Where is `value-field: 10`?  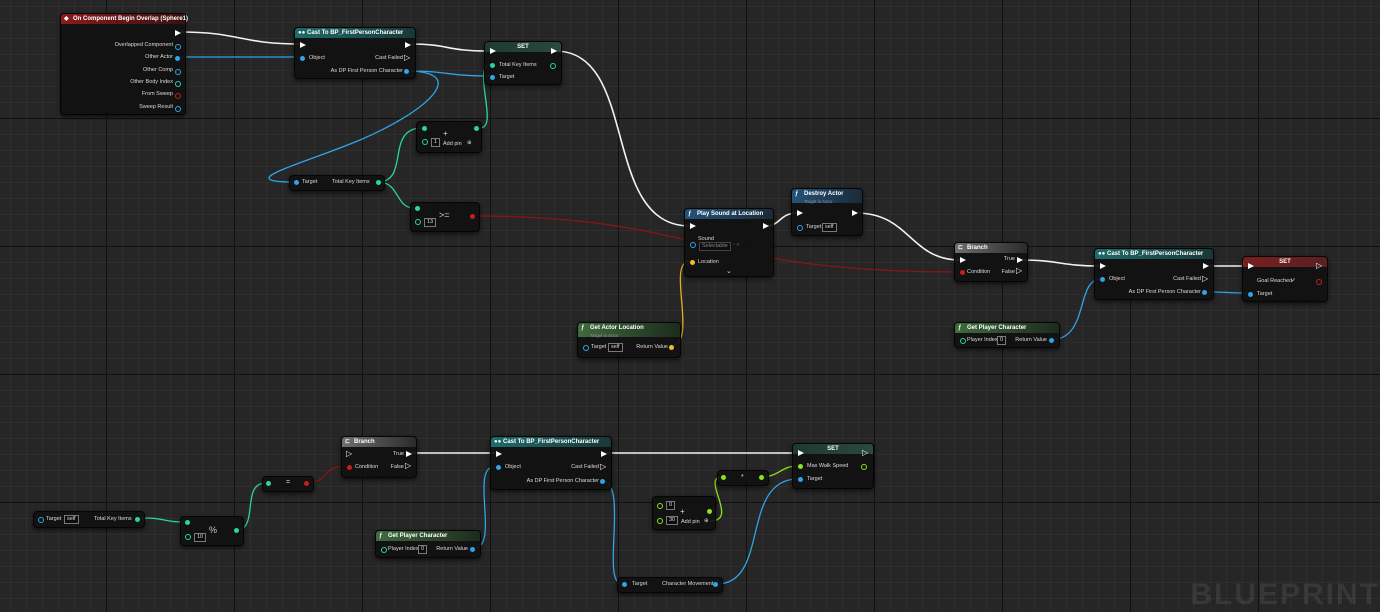 value-field: 10 is located at coordinates (200, 537).